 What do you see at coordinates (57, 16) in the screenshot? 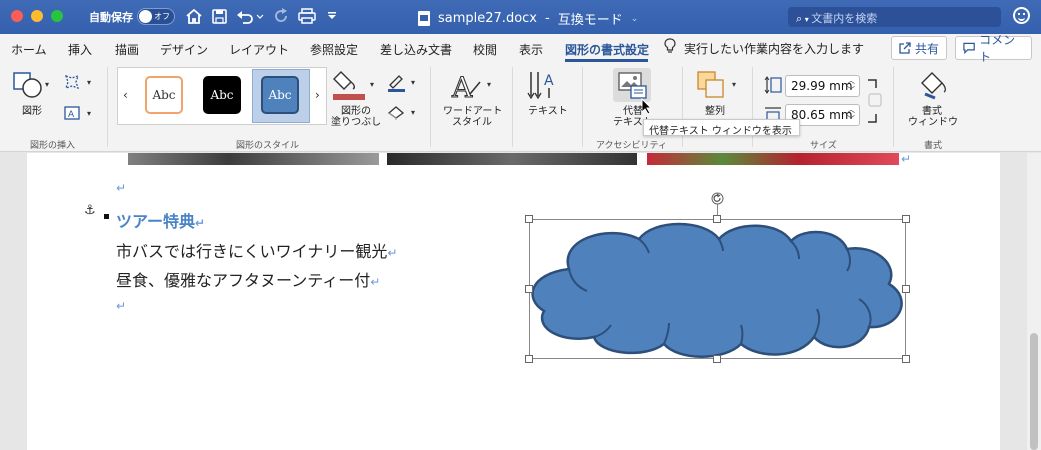
I see `maximize-window-button` at bounding box center [57, 16].